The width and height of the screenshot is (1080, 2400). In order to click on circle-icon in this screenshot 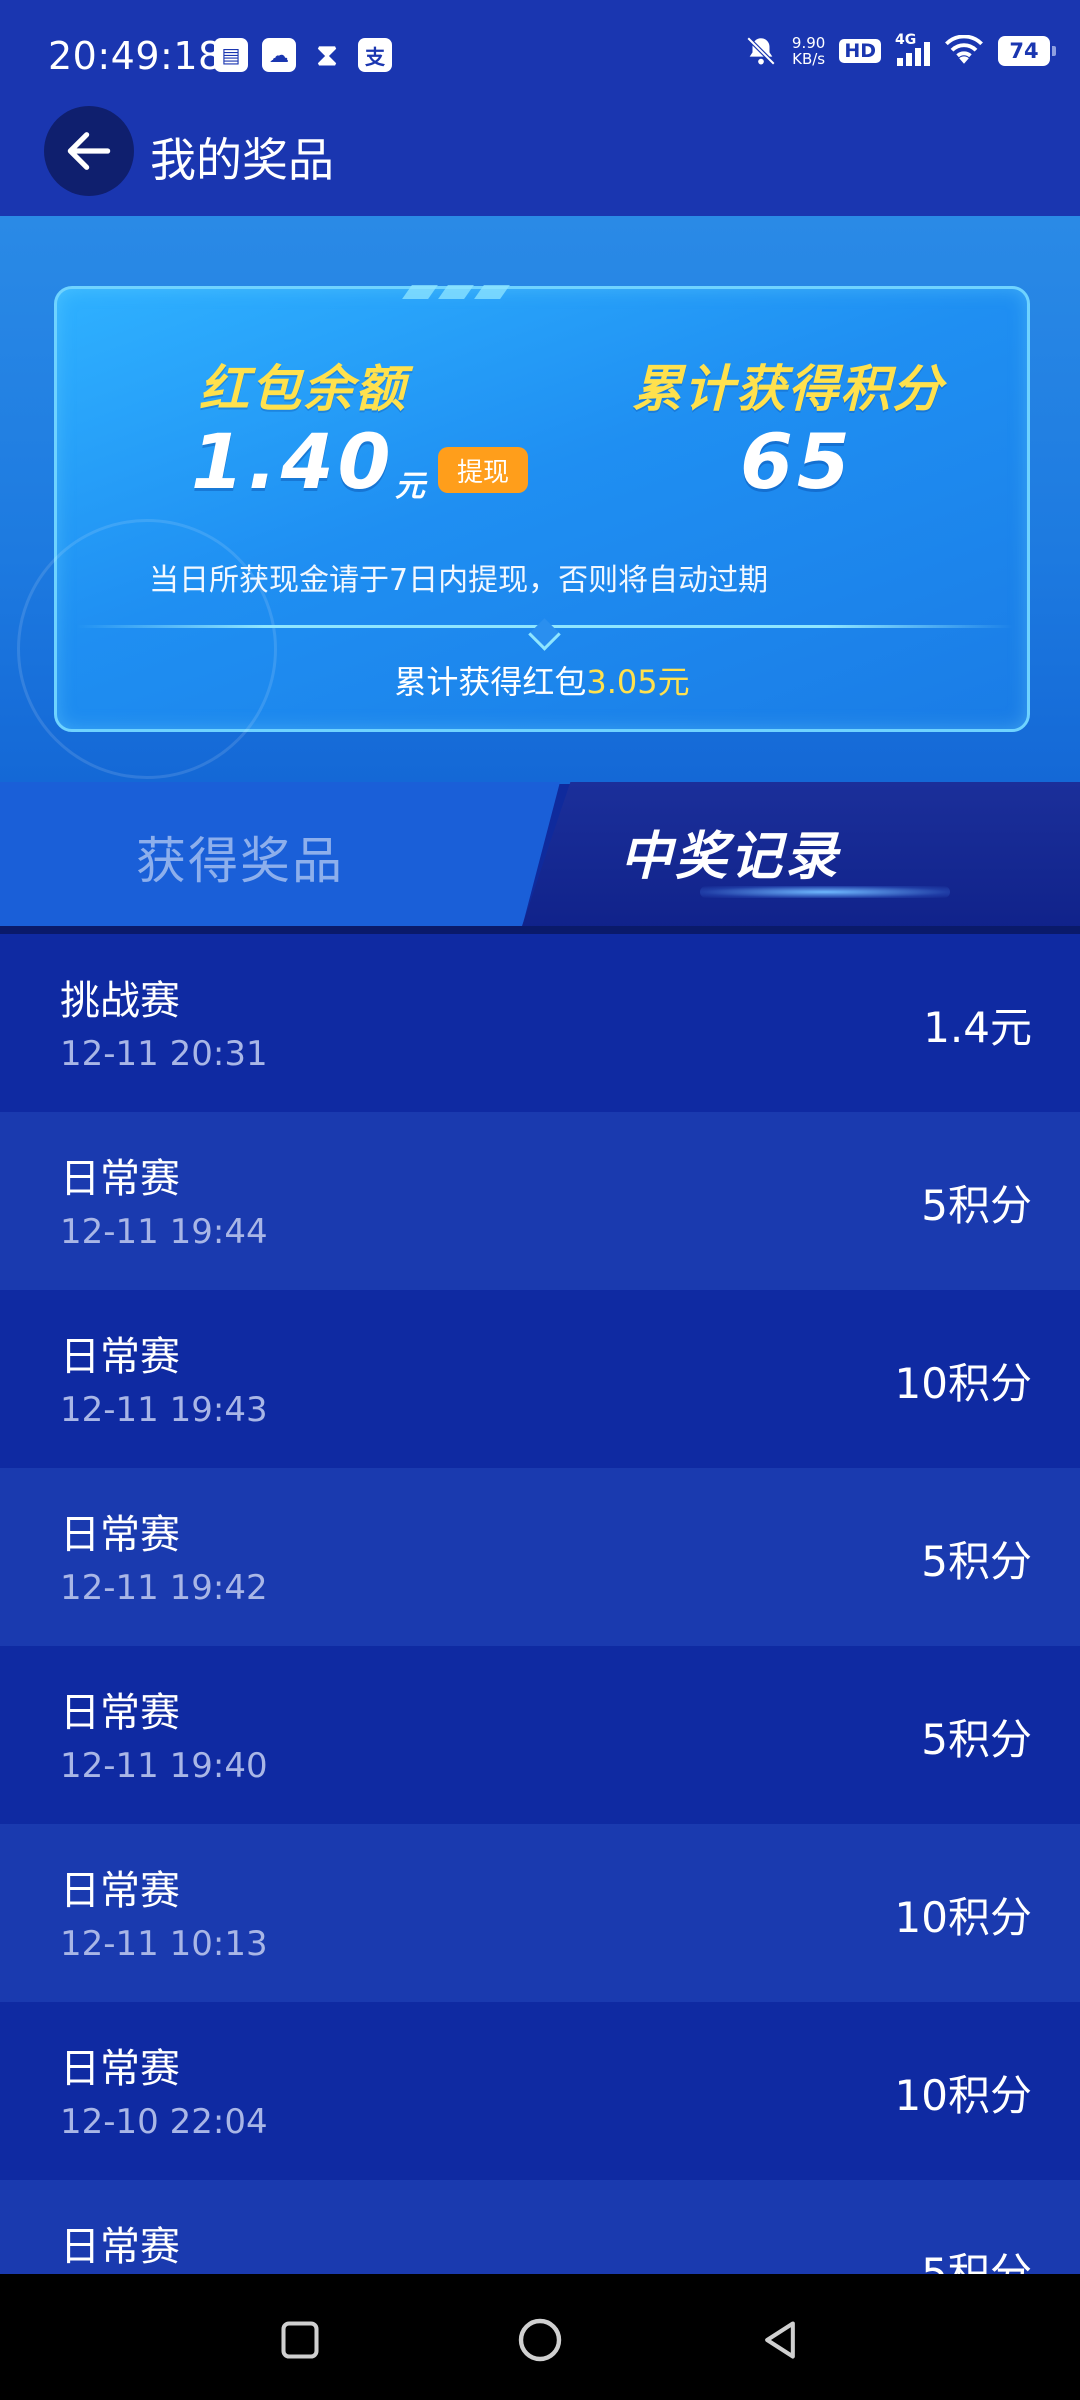, I will do `click(540, 2340)`.